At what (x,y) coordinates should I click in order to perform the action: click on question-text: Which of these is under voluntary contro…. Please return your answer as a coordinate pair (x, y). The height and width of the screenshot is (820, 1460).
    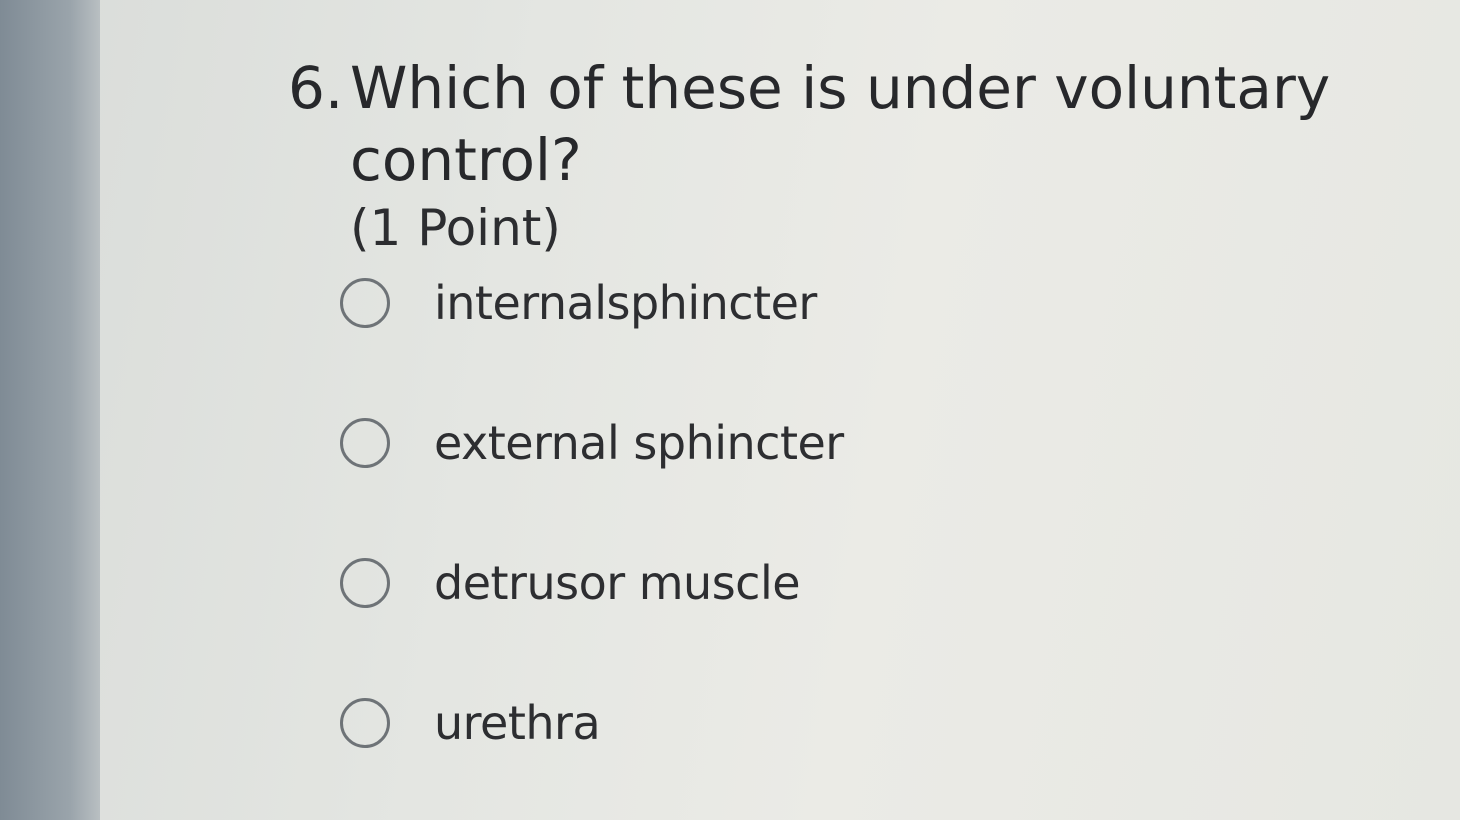
    Looking at the image, I should click on (840, 124).